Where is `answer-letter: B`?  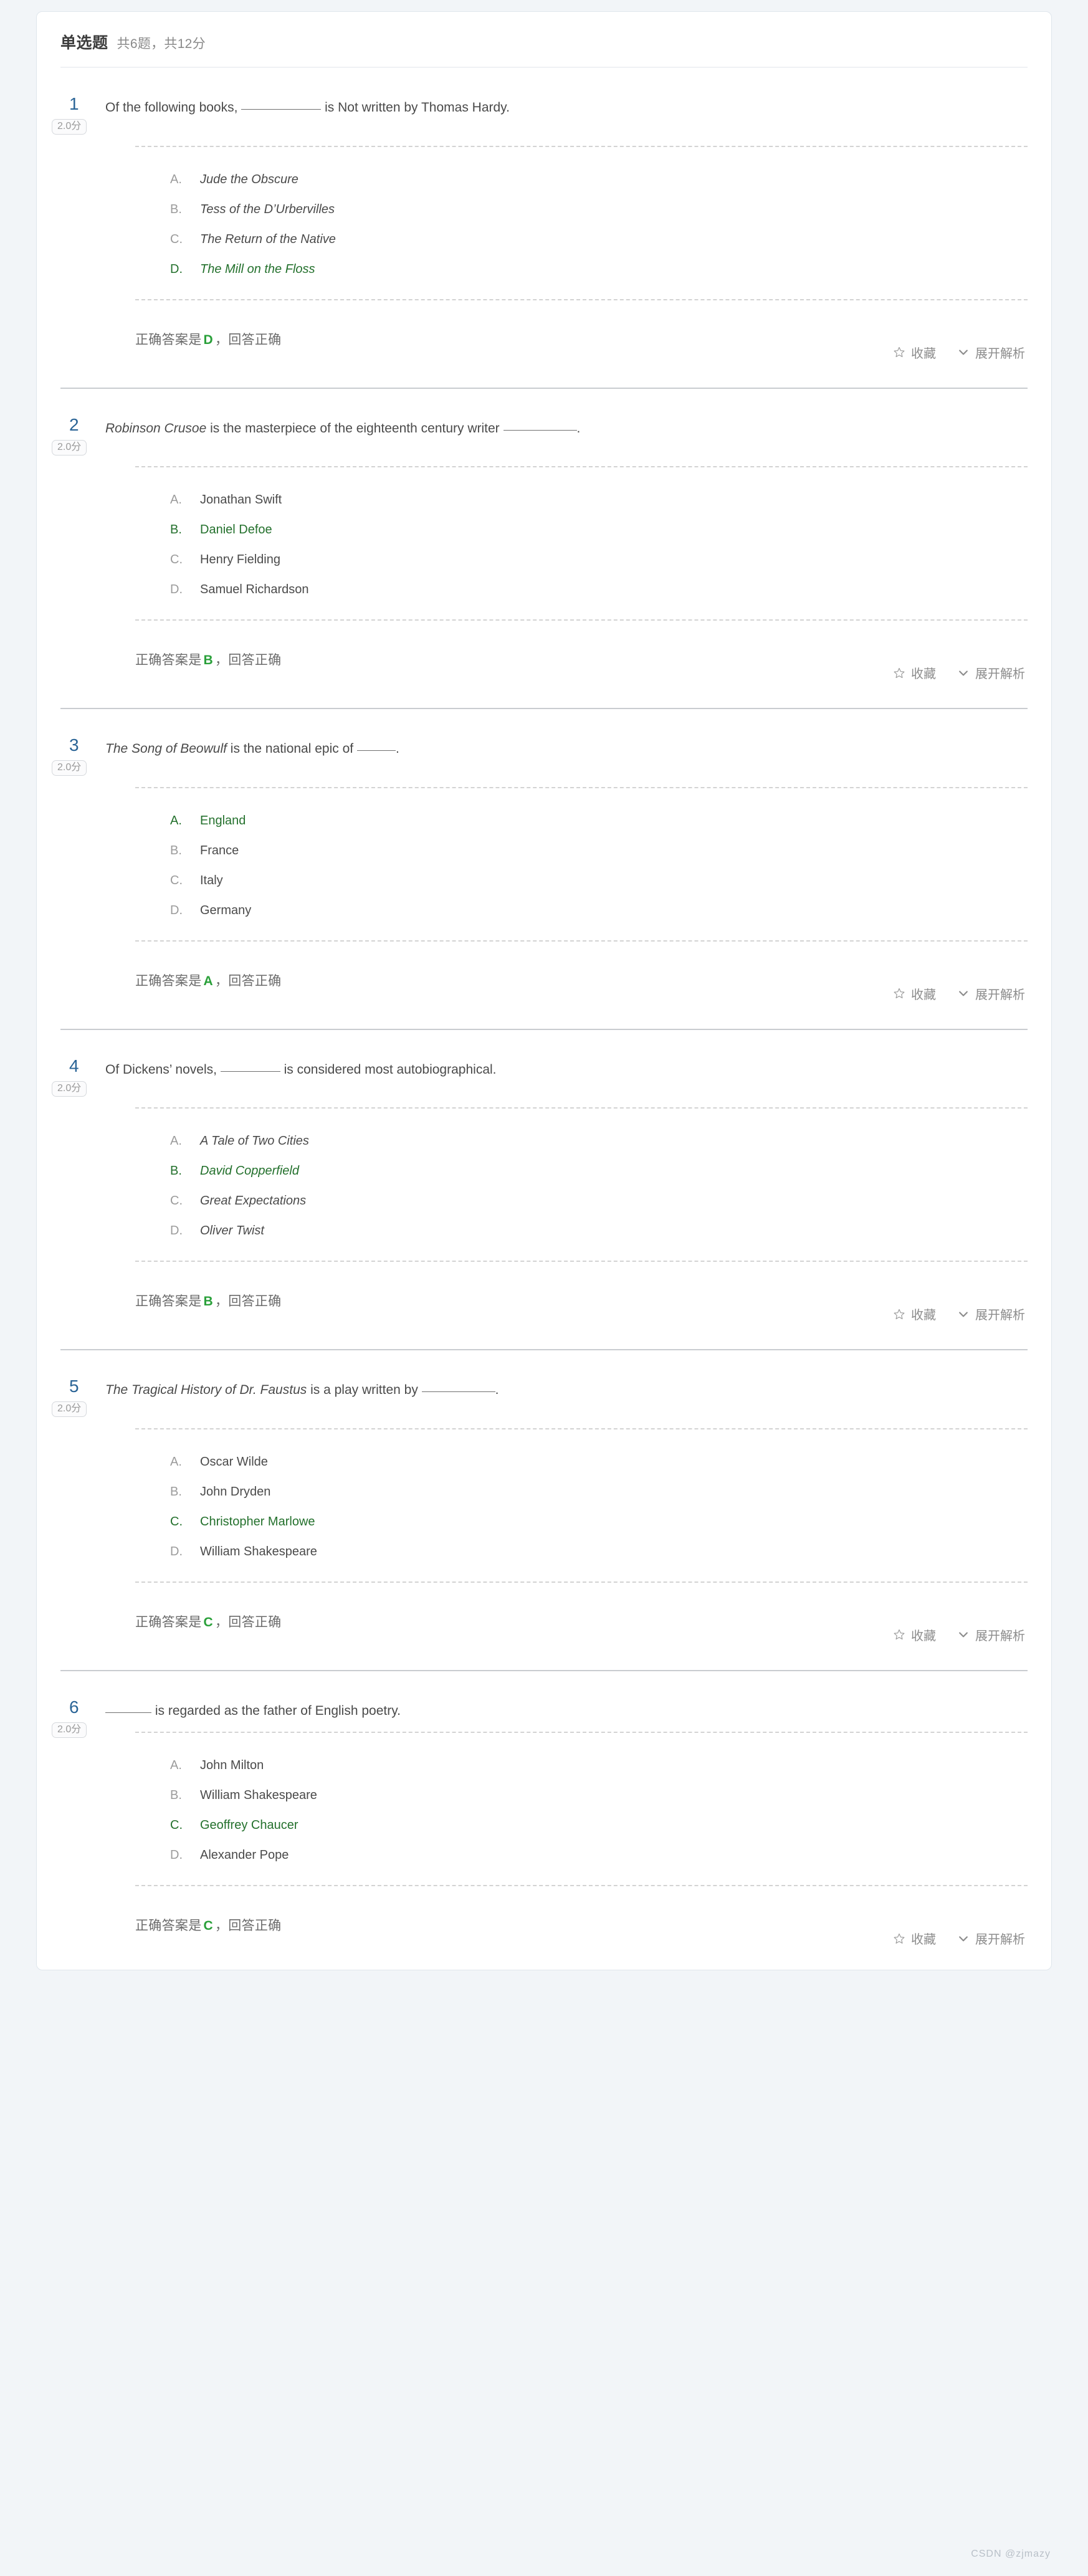 answer-letter: B is located at coordinates (208, 1302).